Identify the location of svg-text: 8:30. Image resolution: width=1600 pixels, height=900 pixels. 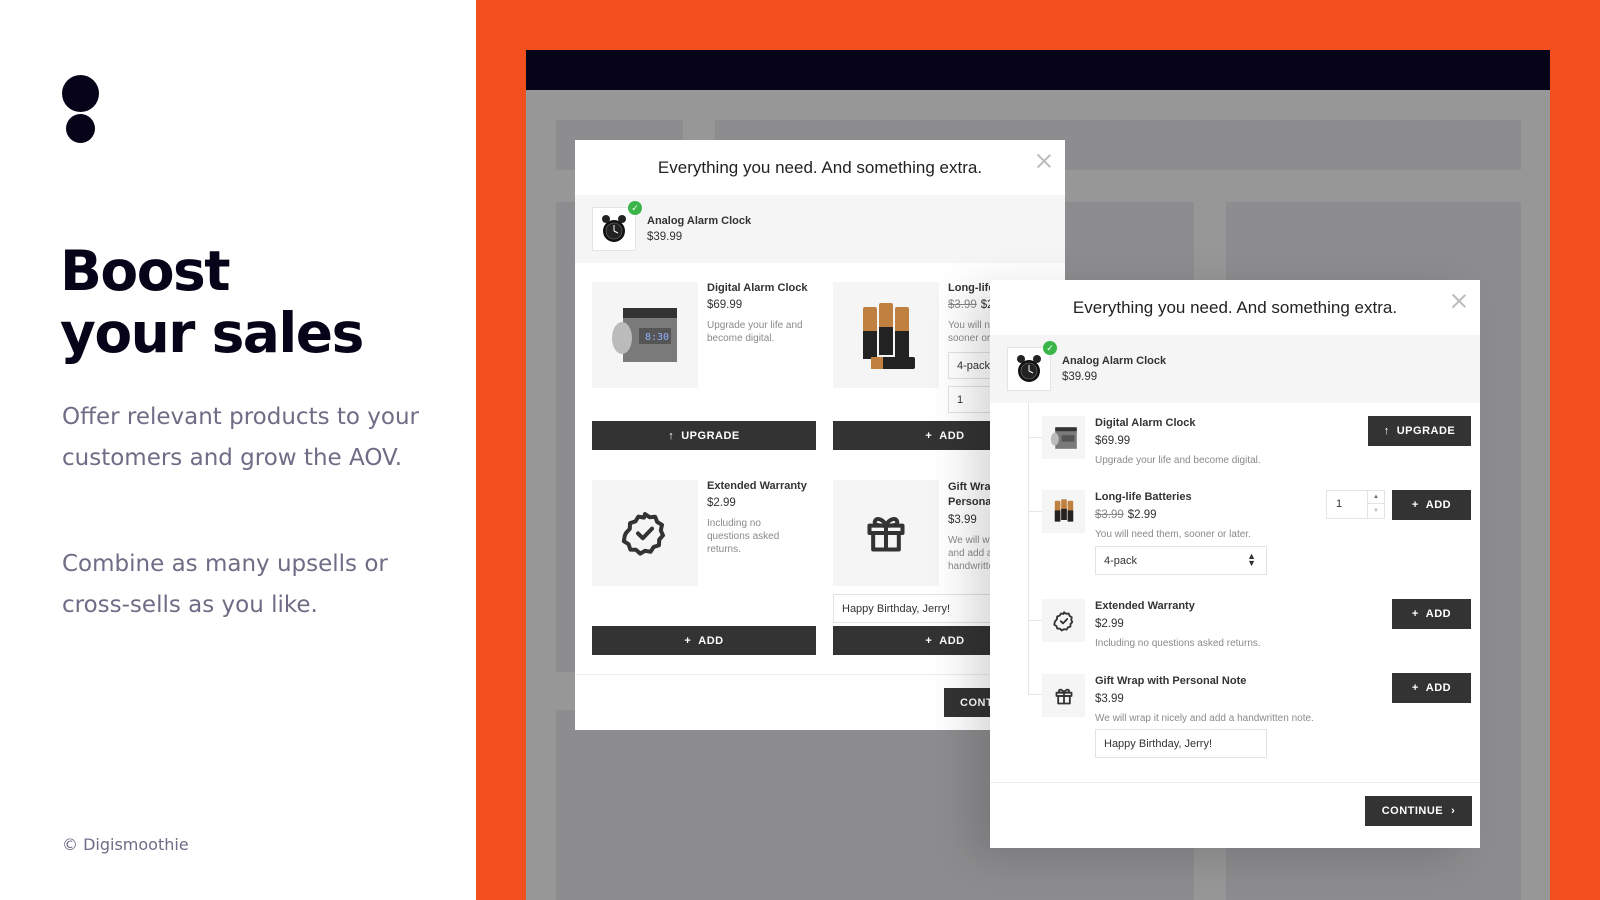
(657, 337).